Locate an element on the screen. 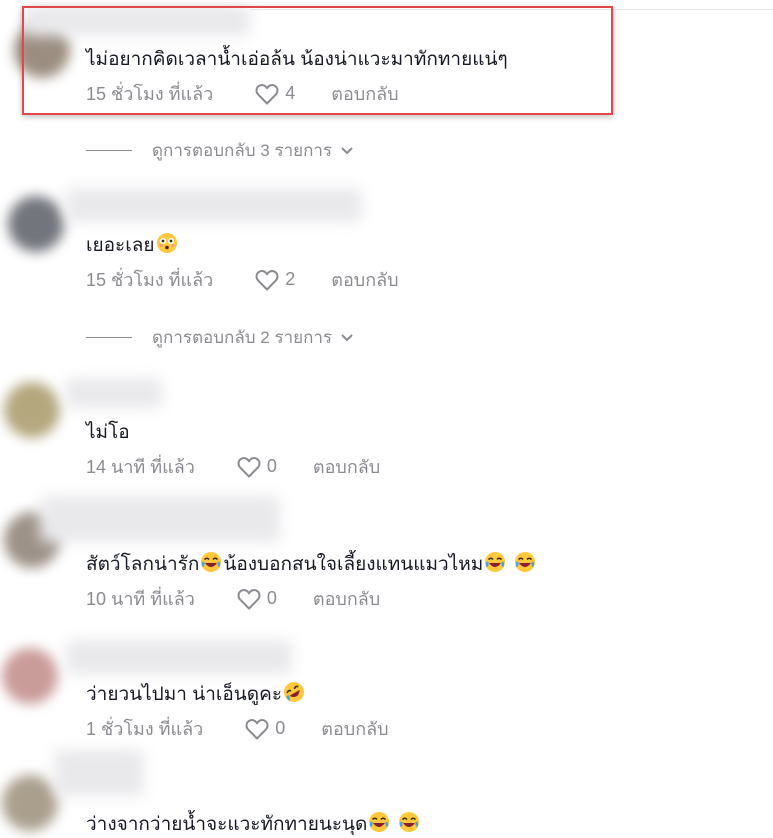 The height and width of the screenshot is (838, 773). comment-text: ว่างจากว่ายน้ำจะแวะทักทายนะนุด is located at coordinates (253, 824).